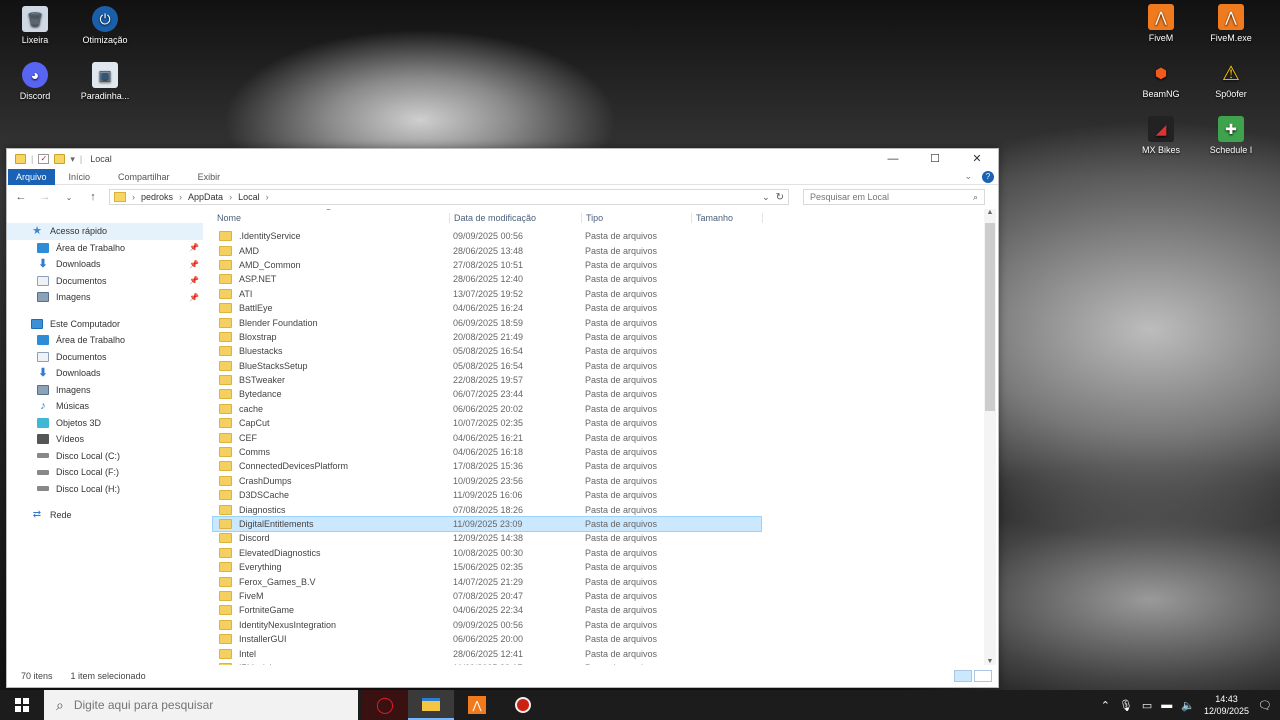  What do you see at coordinates (157, 197) in the screenshot?
I see `breadcrumb-pedroks: pedroks` at bounding box center [157, 197].